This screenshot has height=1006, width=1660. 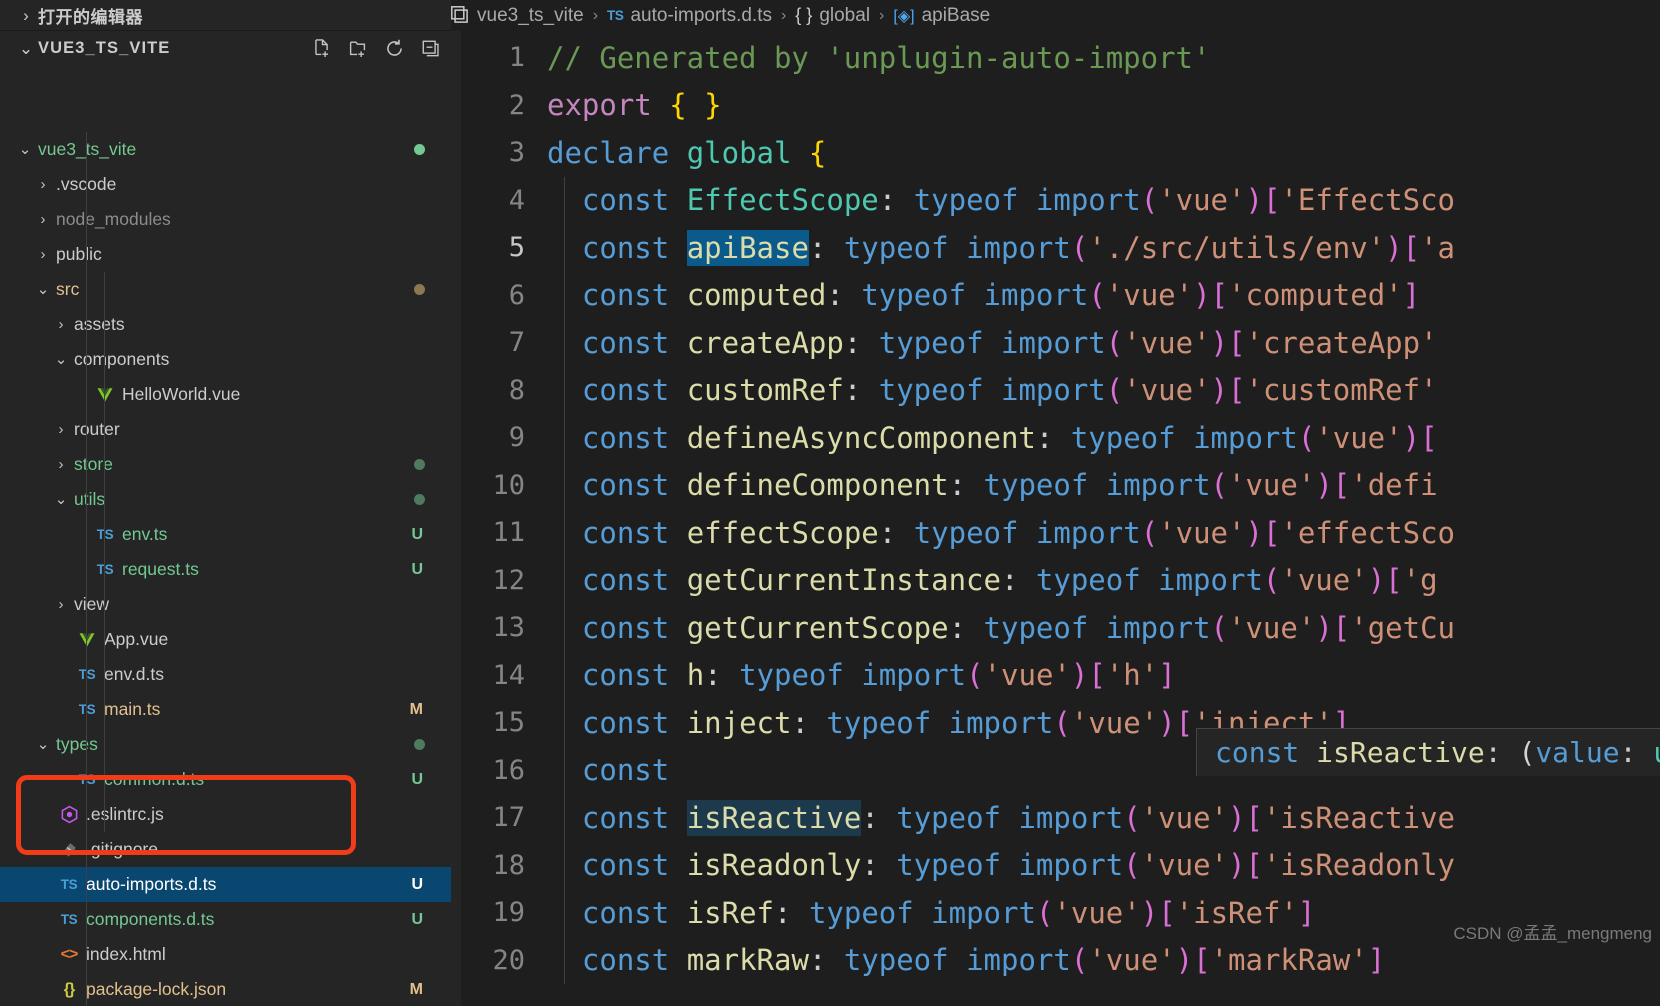 I want to click on code-token: const, so click(x=625, y=532).